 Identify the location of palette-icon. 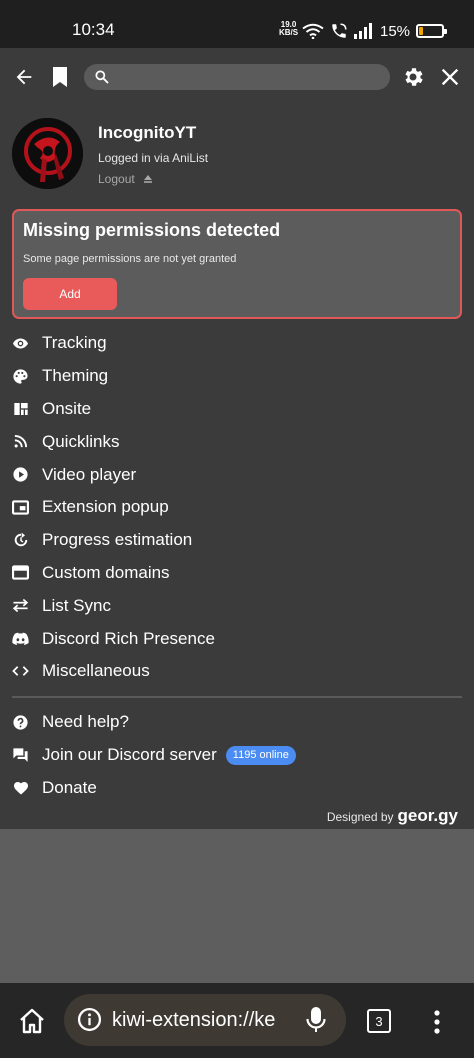
(20, 376).